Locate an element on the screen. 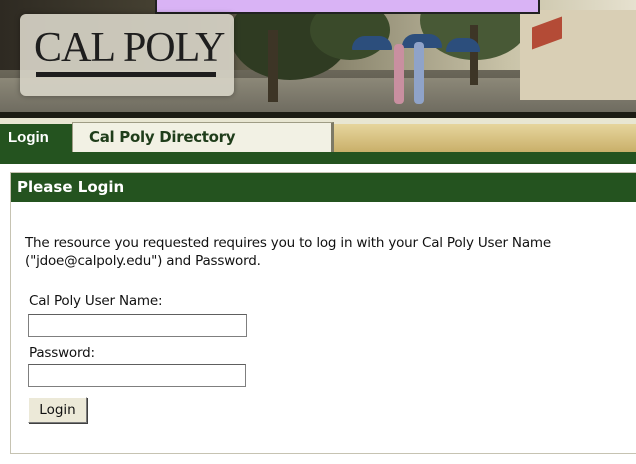 The height and width of the screenshot is (464, 636). banner-highlight-box is located at coordinates (347, 7).